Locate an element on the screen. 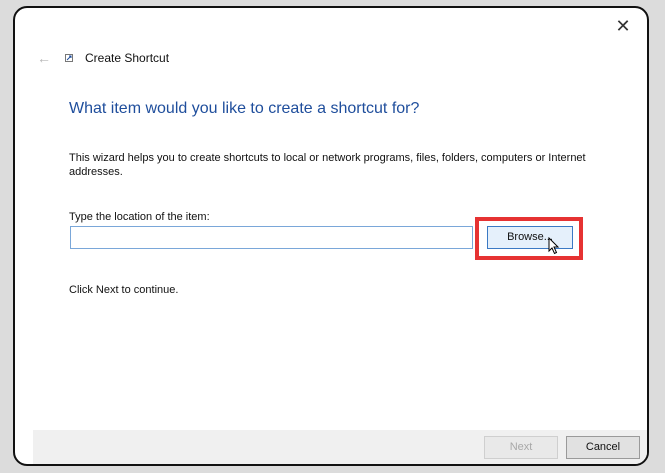  next-button: Next is located at coordinates (521, 447).